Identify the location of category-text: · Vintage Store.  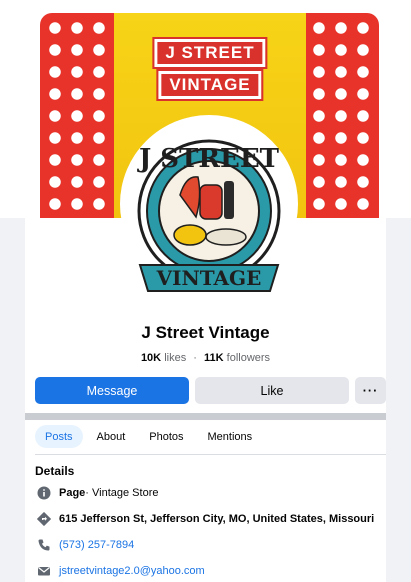
(122, 493).